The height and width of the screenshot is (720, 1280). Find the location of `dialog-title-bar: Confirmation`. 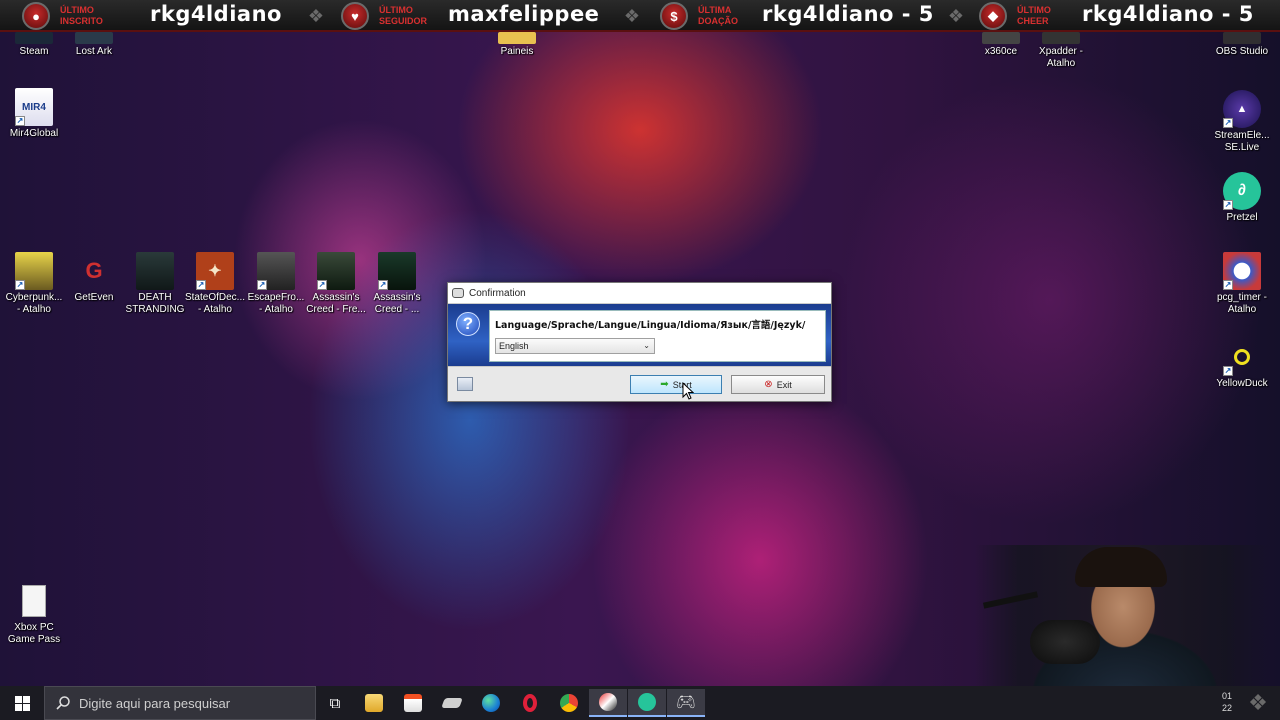

dialog-title-bar: Confirmation is located at coordinates (639, 293).